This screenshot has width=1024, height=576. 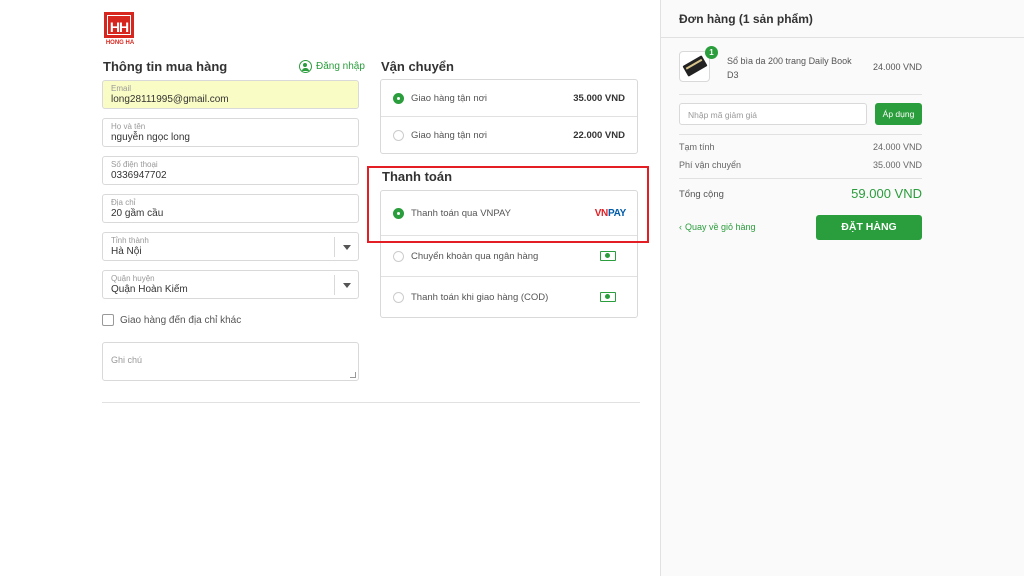 What do you see at coordinates (230, 361) in the screenshot?
I see `note-textarea: Ghi chú` at bounding box center [230, 361].